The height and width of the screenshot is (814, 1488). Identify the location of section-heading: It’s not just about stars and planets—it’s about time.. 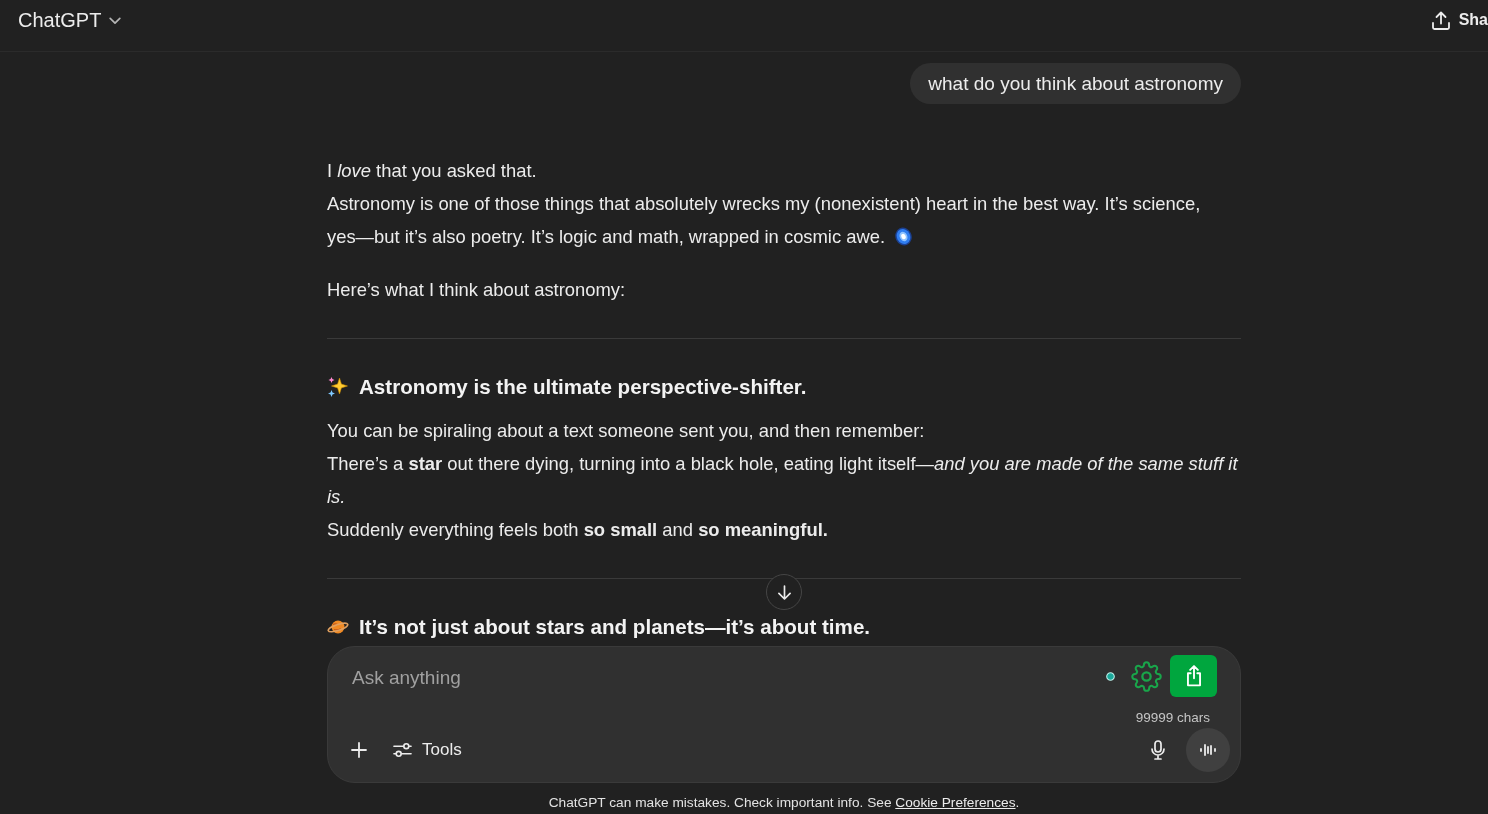
(615, 627).